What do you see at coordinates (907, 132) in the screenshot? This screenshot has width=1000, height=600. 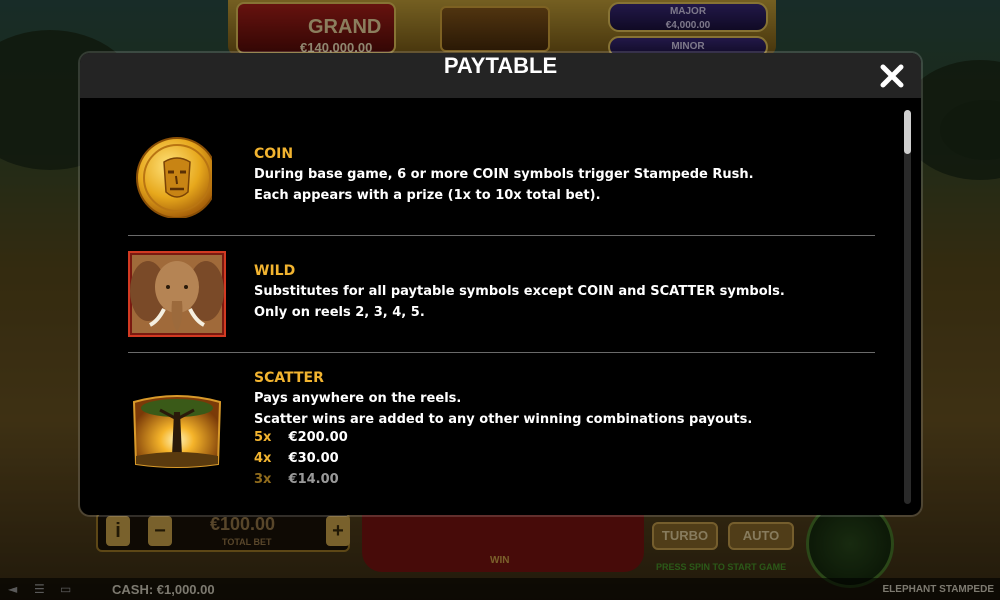 I see `scrollbar-thumb` at bounding box center [907, 132].